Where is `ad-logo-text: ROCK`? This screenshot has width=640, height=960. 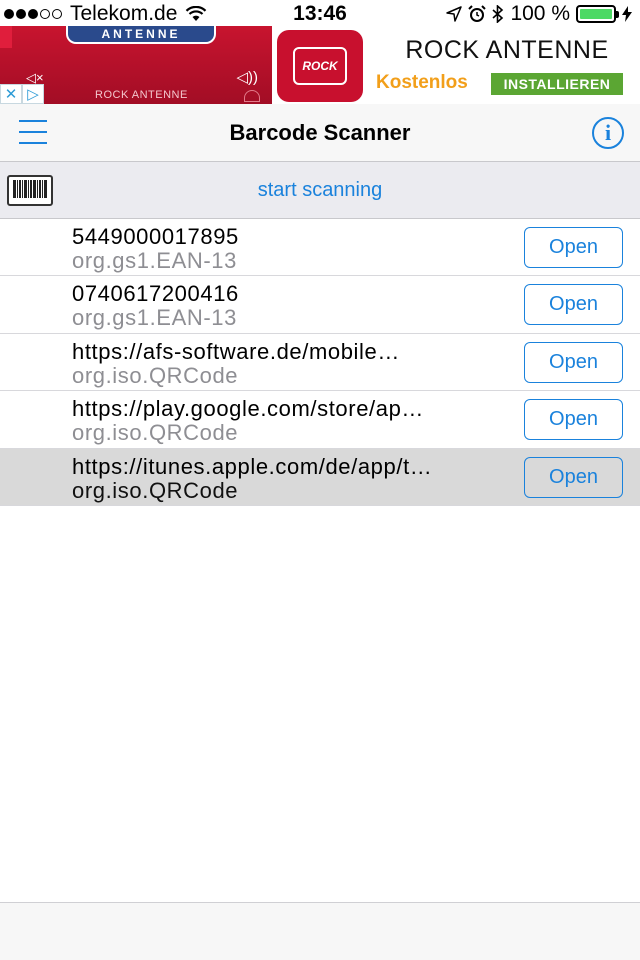
ad-logo-text: ROCK is located at coordinates (320, 66).